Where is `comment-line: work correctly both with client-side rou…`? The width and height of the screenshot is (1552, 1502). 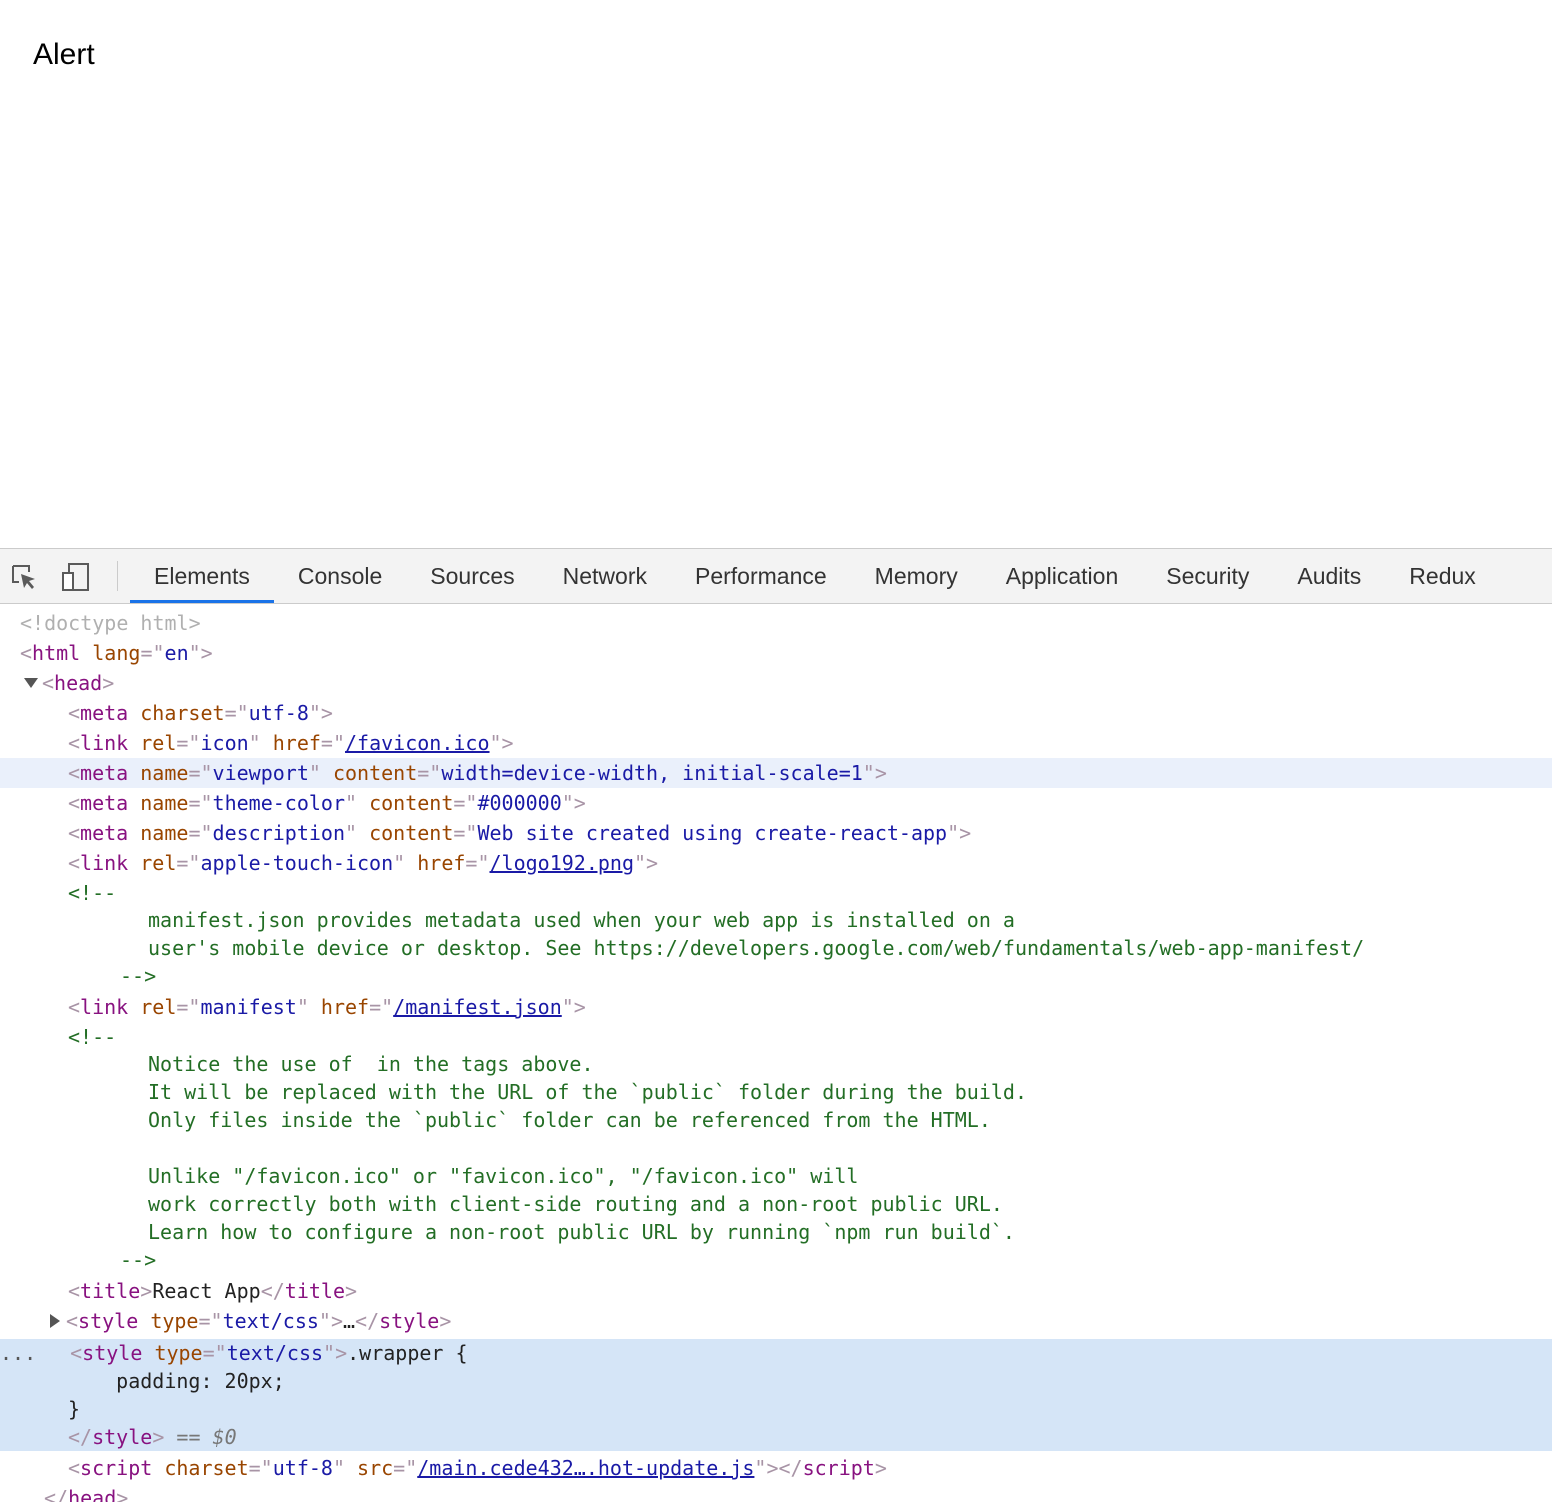
comment-line: work correctly both with client-side rou… is located at coordinates (575, 1204).